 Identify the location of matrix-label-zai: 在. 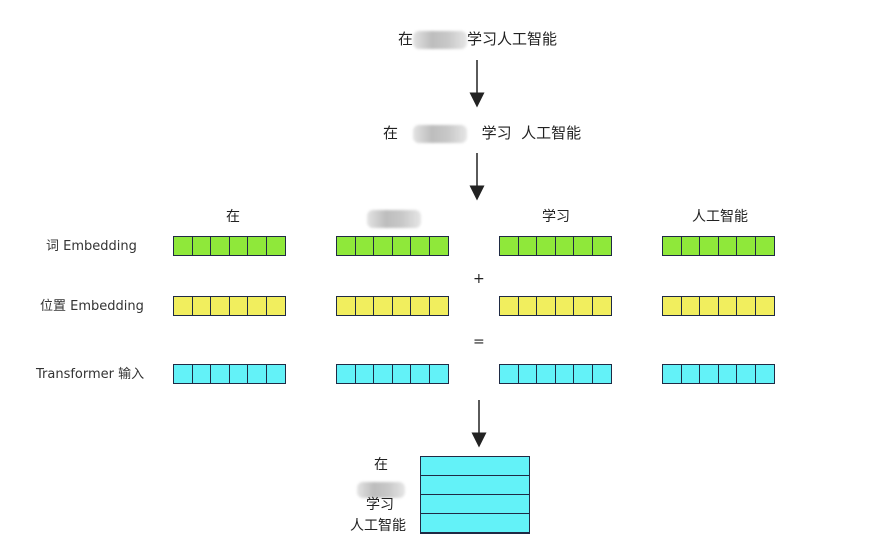
(381, 465).